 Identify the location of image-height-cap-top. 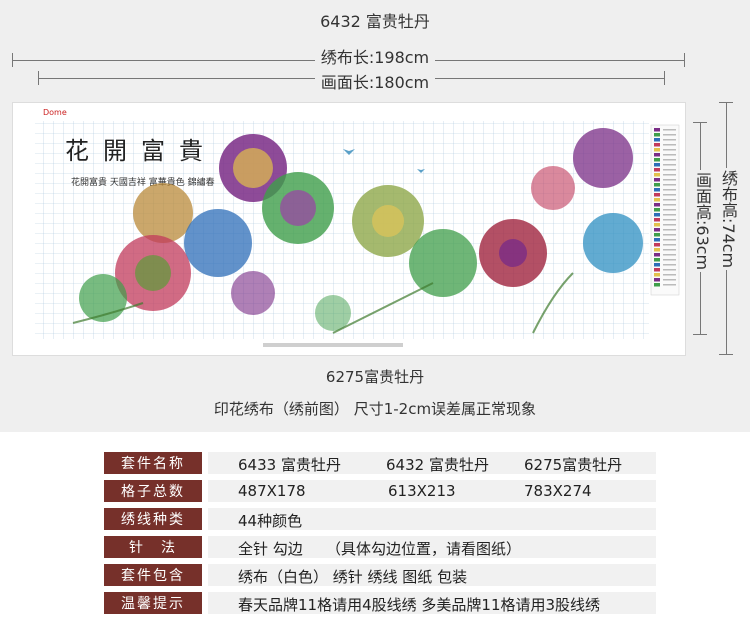
(700, 122).